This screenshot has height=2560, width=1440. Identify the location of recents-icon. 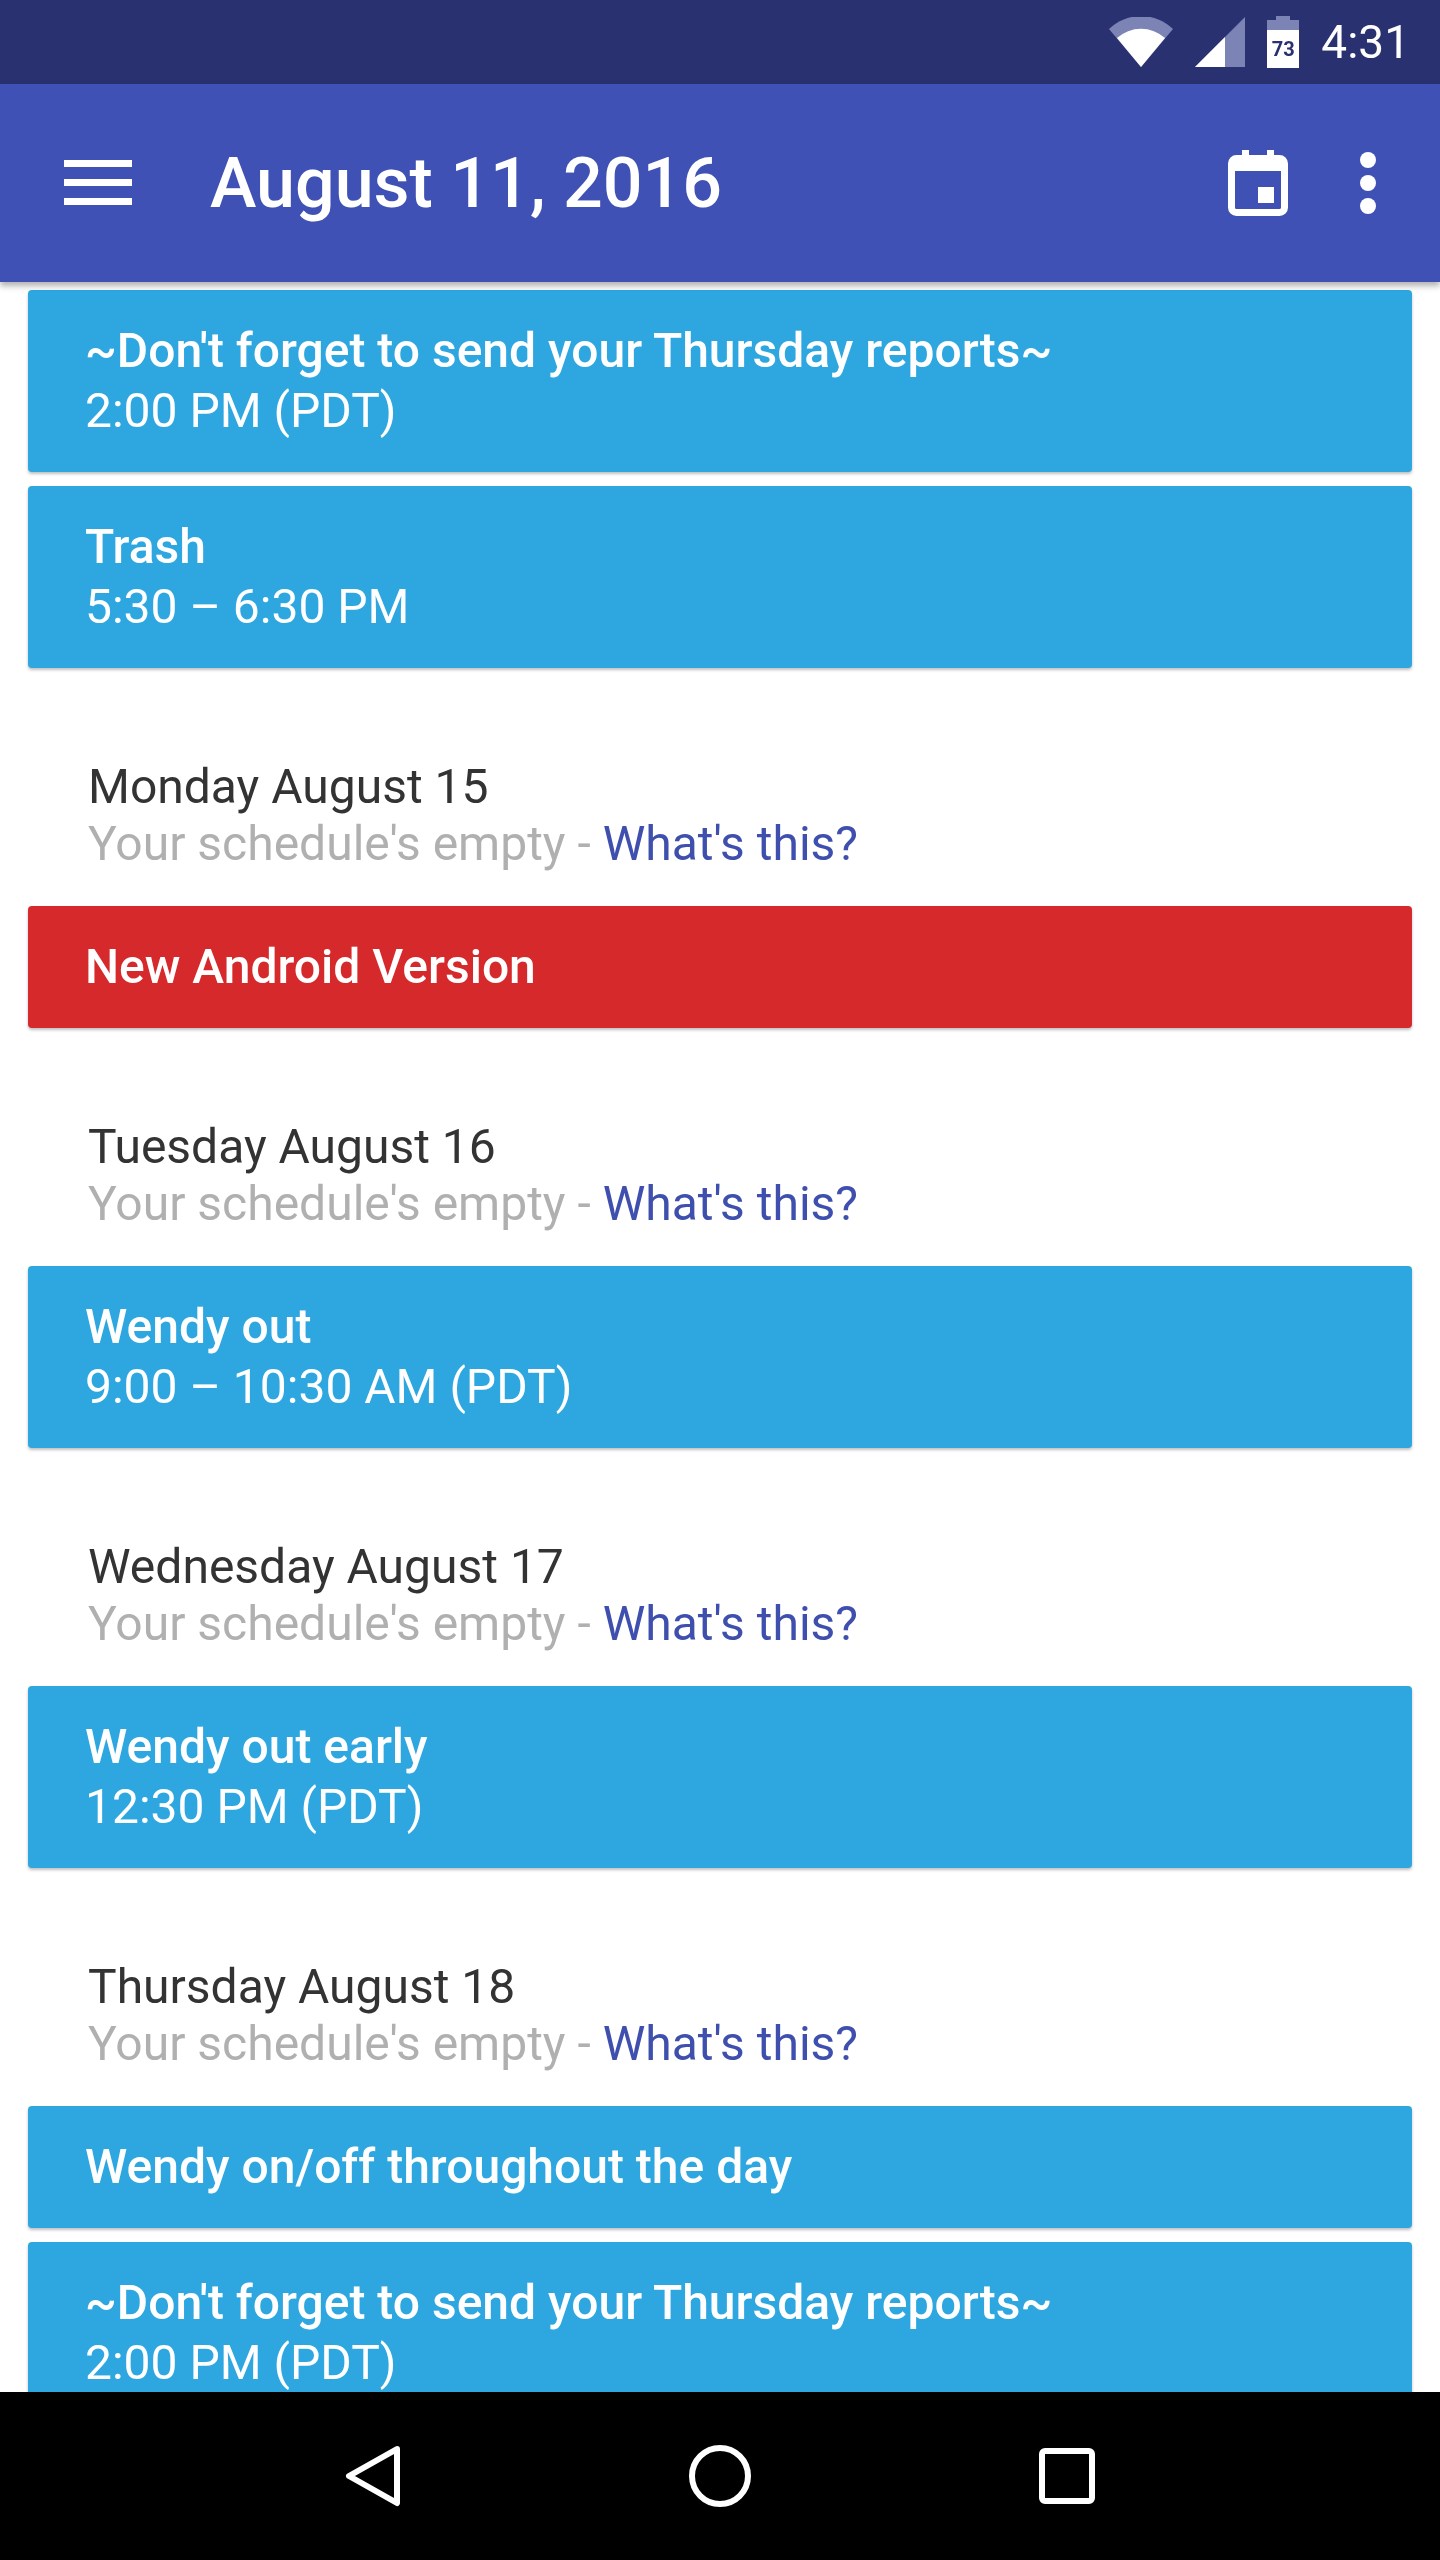
(1066, 2476).